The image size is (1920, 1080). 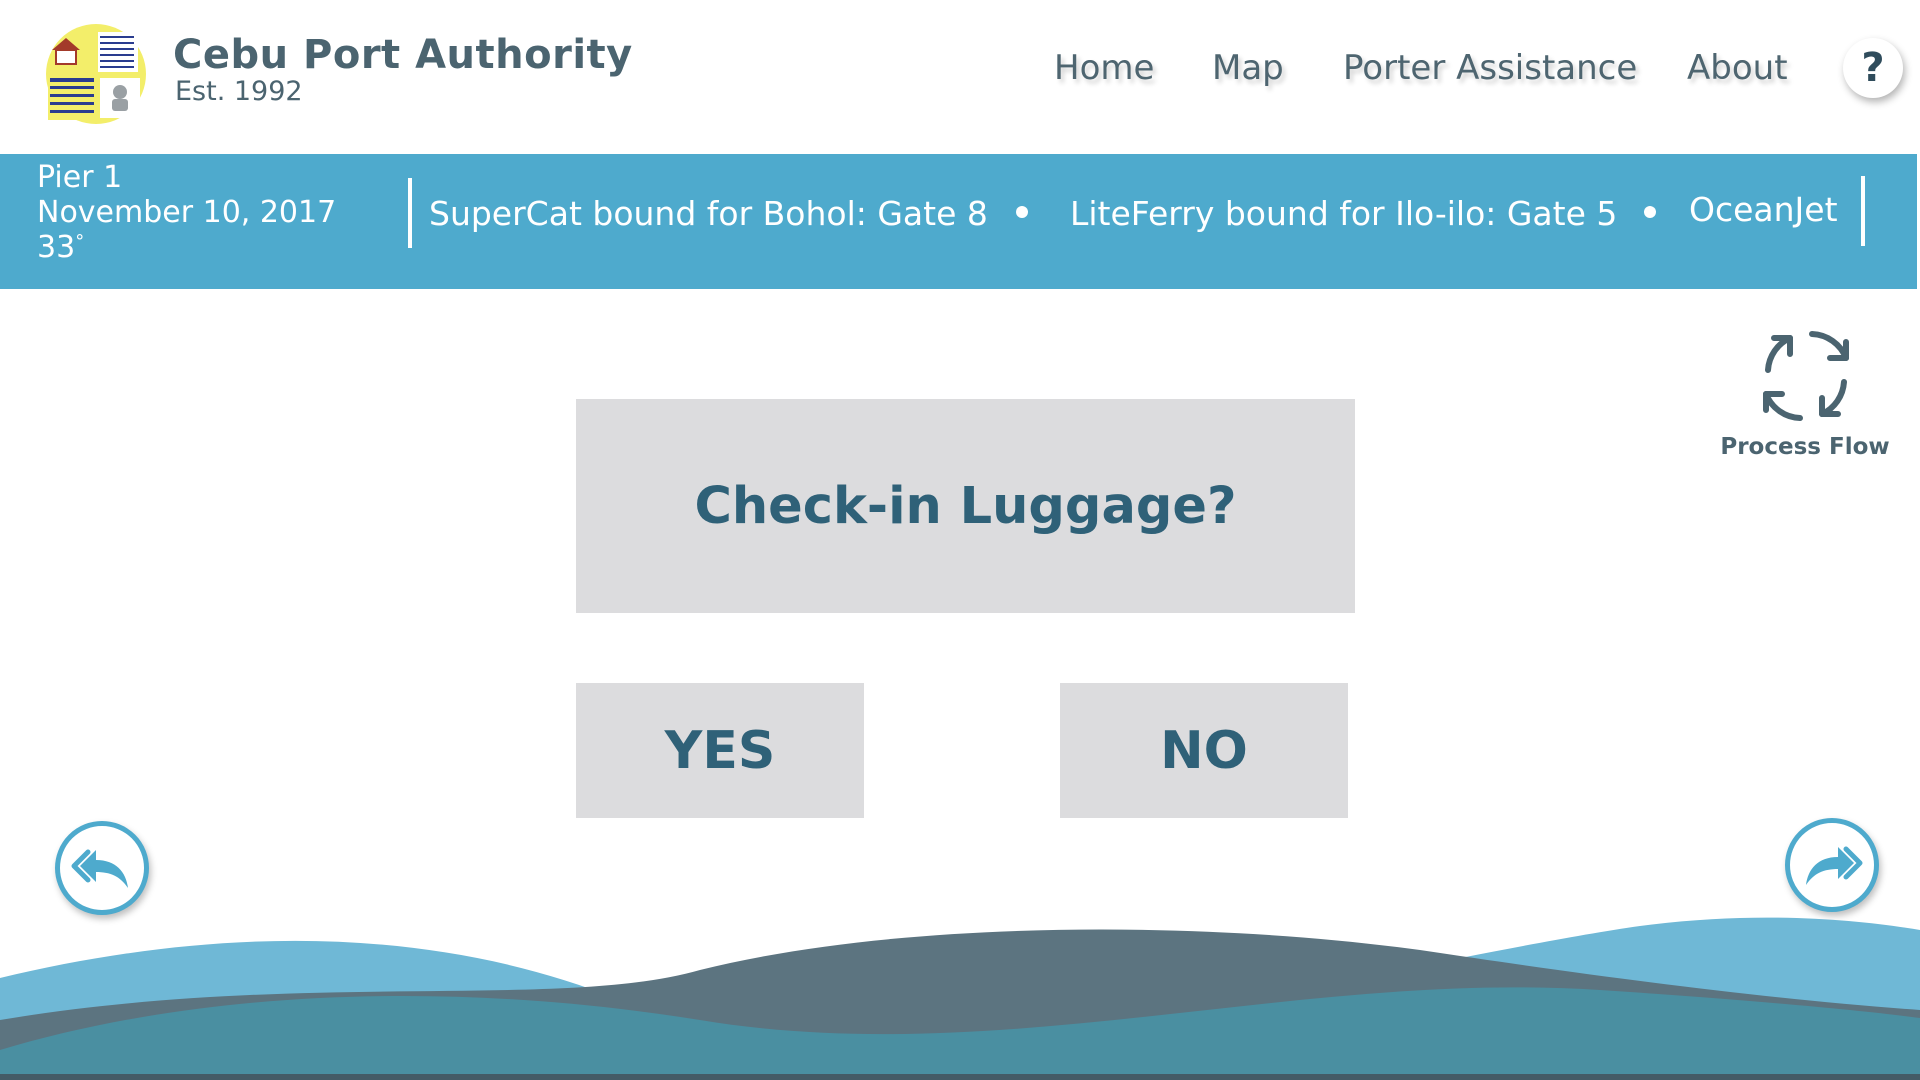 I want to click on no-button: NO, so click(x=1204, y=750).